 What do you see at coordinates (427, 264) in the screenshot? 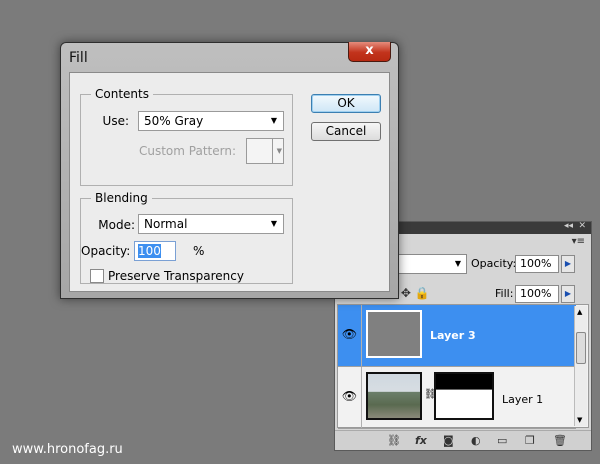
I see `blend-mode-select: ▼` at bounding box center [427, 264].